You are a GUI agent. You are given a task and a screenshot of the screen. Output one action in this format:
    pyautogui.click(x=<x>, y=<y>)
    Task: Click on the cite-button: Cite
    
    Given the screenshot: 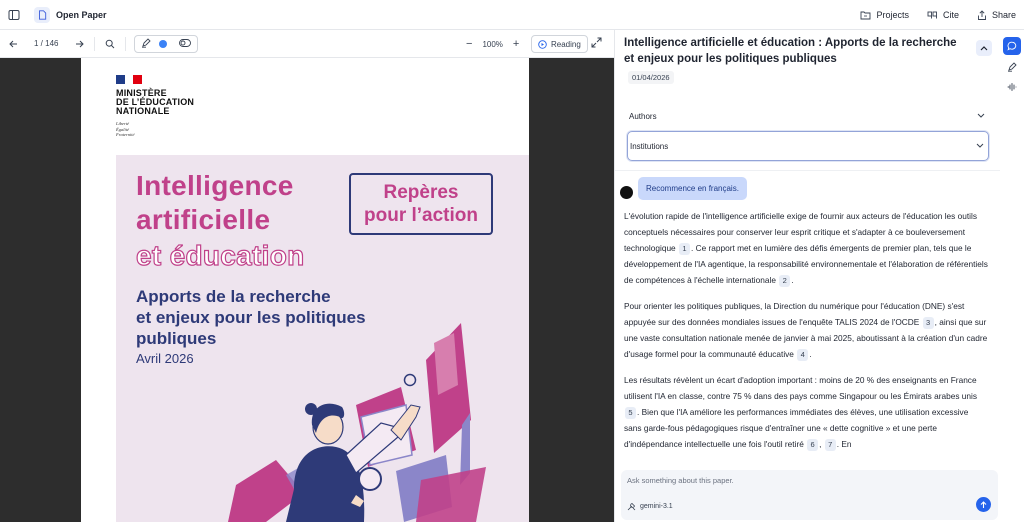 What is the action you would take?
    pyautogui.click(x=943, y=15)
    